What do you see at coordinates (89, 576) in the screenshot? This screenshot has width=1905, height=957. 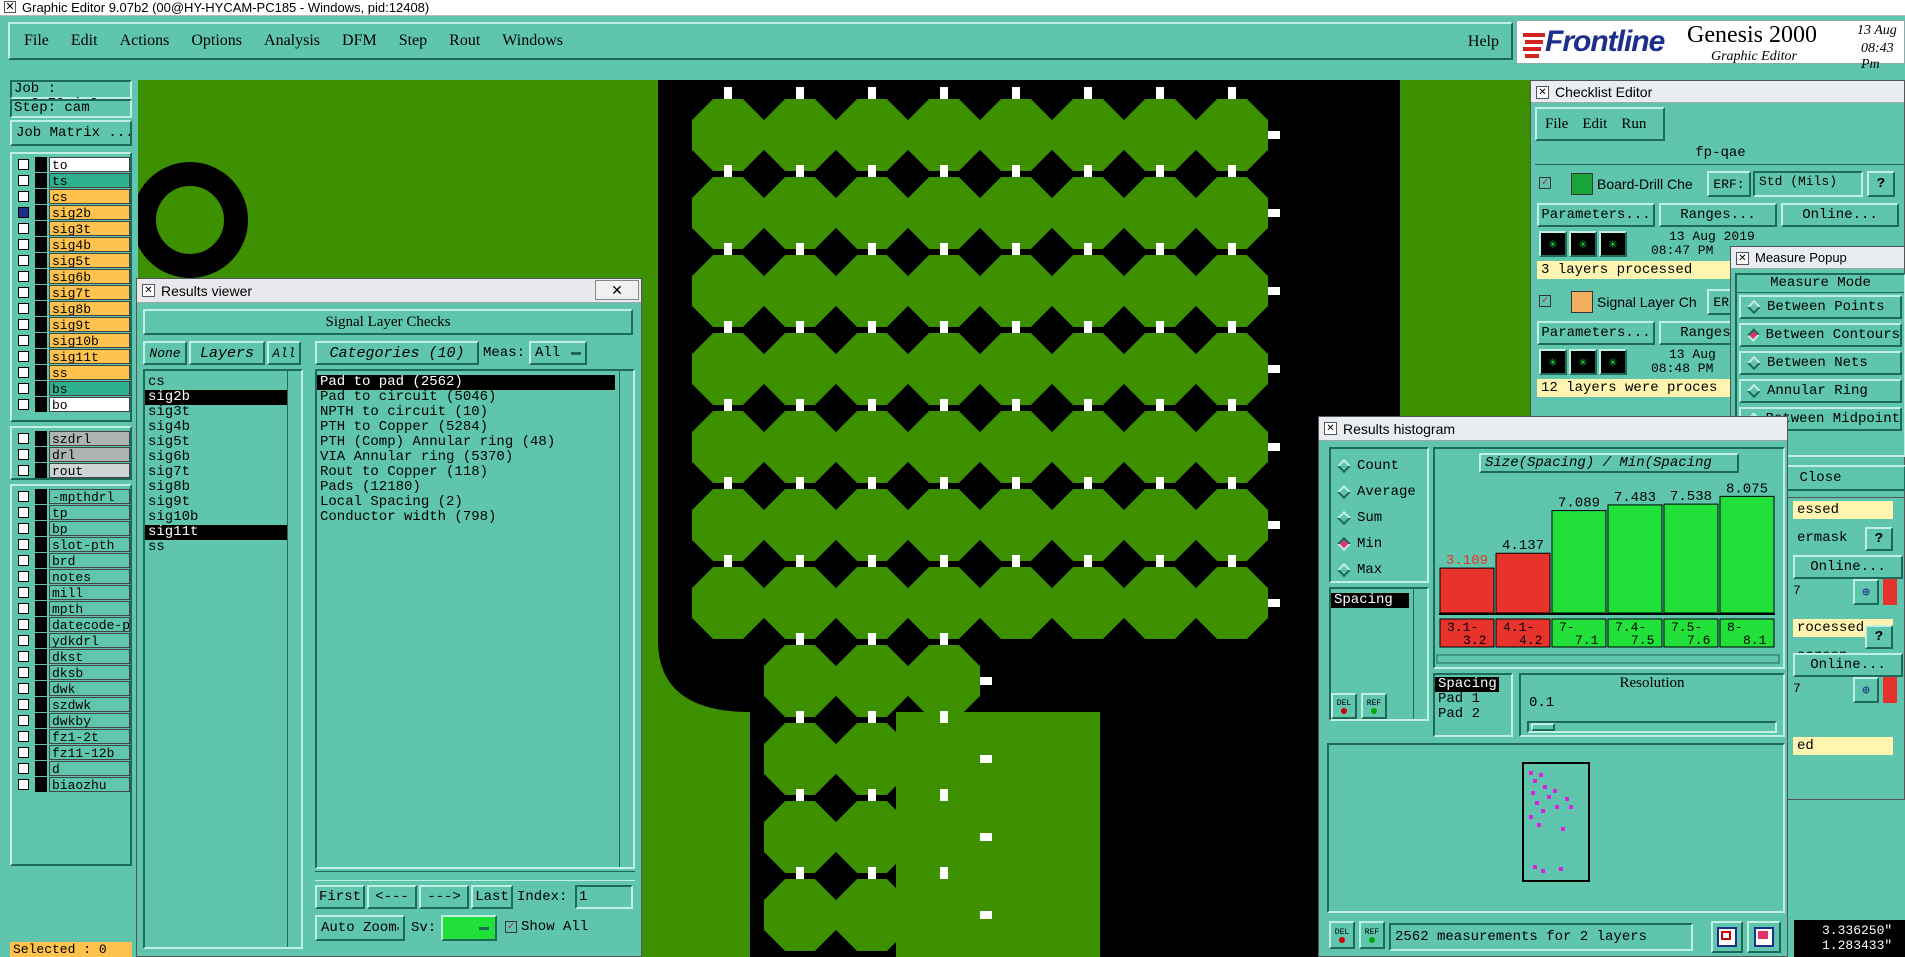 I see `layer-name: notes` at bounding box center [89, 576].